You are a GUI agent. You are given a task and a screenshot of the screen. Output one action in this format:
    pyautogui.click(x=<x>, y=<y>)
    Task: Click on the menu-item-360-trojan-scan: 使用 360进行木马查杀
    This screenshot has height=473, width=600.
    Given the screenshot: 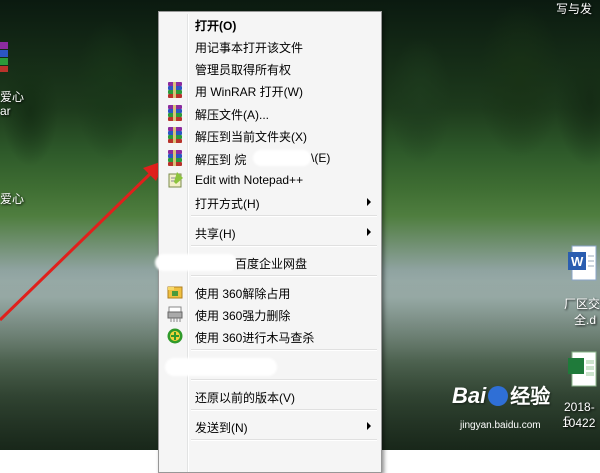 What is the action you would take?
    pyautogui.click(x=270, y=336)
    